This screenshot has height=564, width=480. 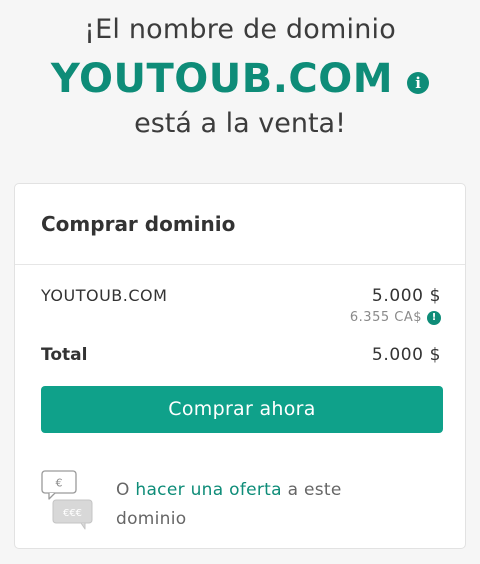 I want to click on info-icon: i, so click(x=418, y=83).